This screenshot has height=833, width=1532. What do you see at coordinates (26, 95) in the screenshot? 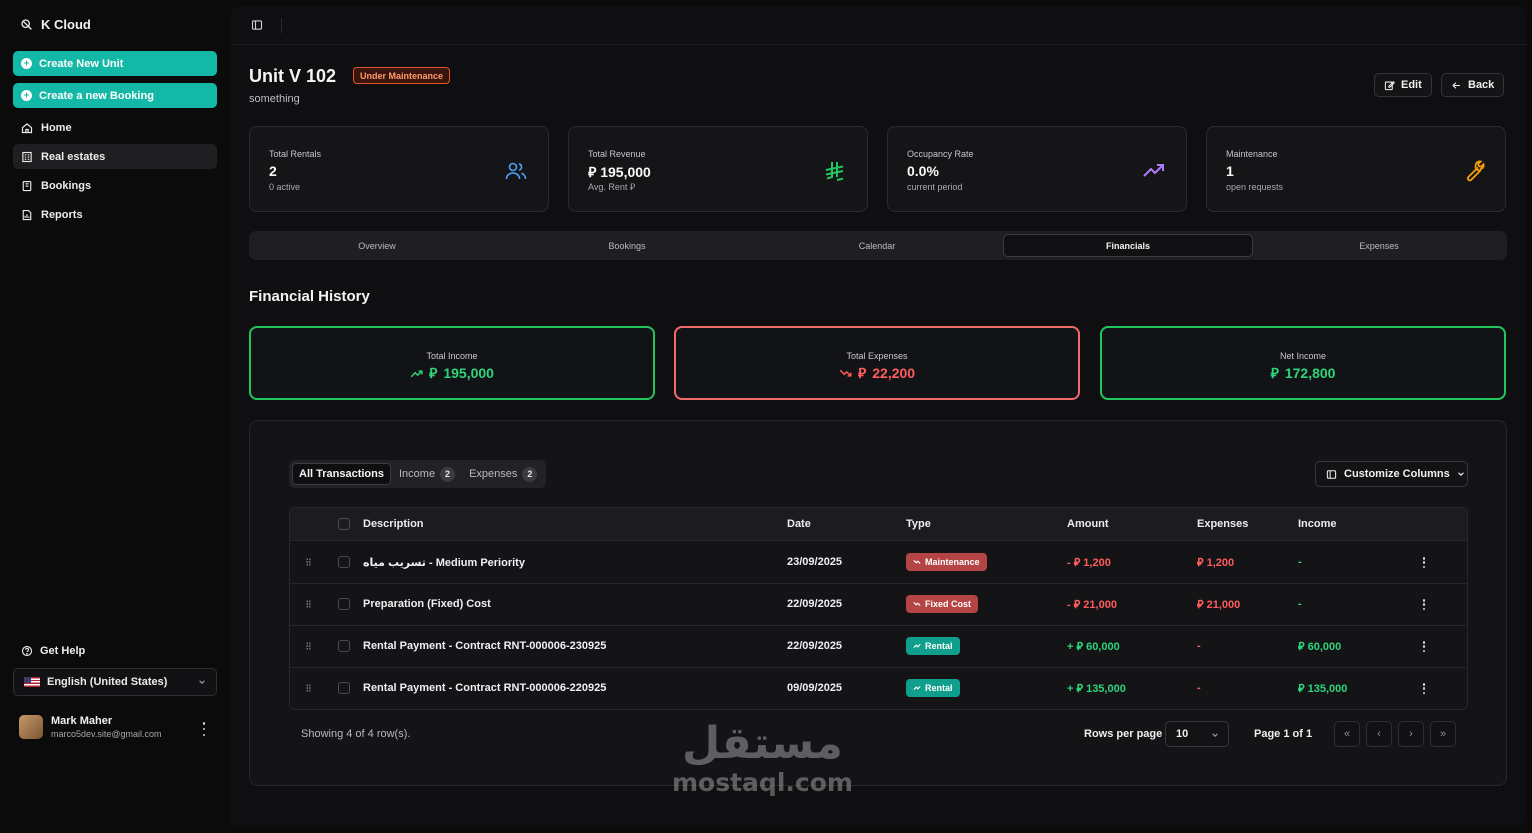
I see `plus-circle-icon: +` at bounding box center [26, 95].